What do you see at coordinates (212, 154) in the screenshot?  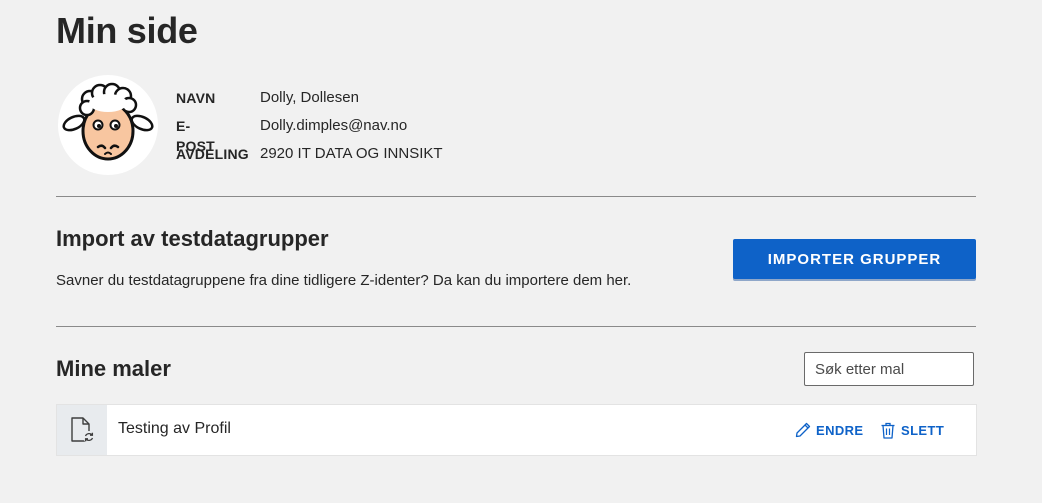 I see `profile-label-avdeling: AVDELING` at bounding box center [212, 154].